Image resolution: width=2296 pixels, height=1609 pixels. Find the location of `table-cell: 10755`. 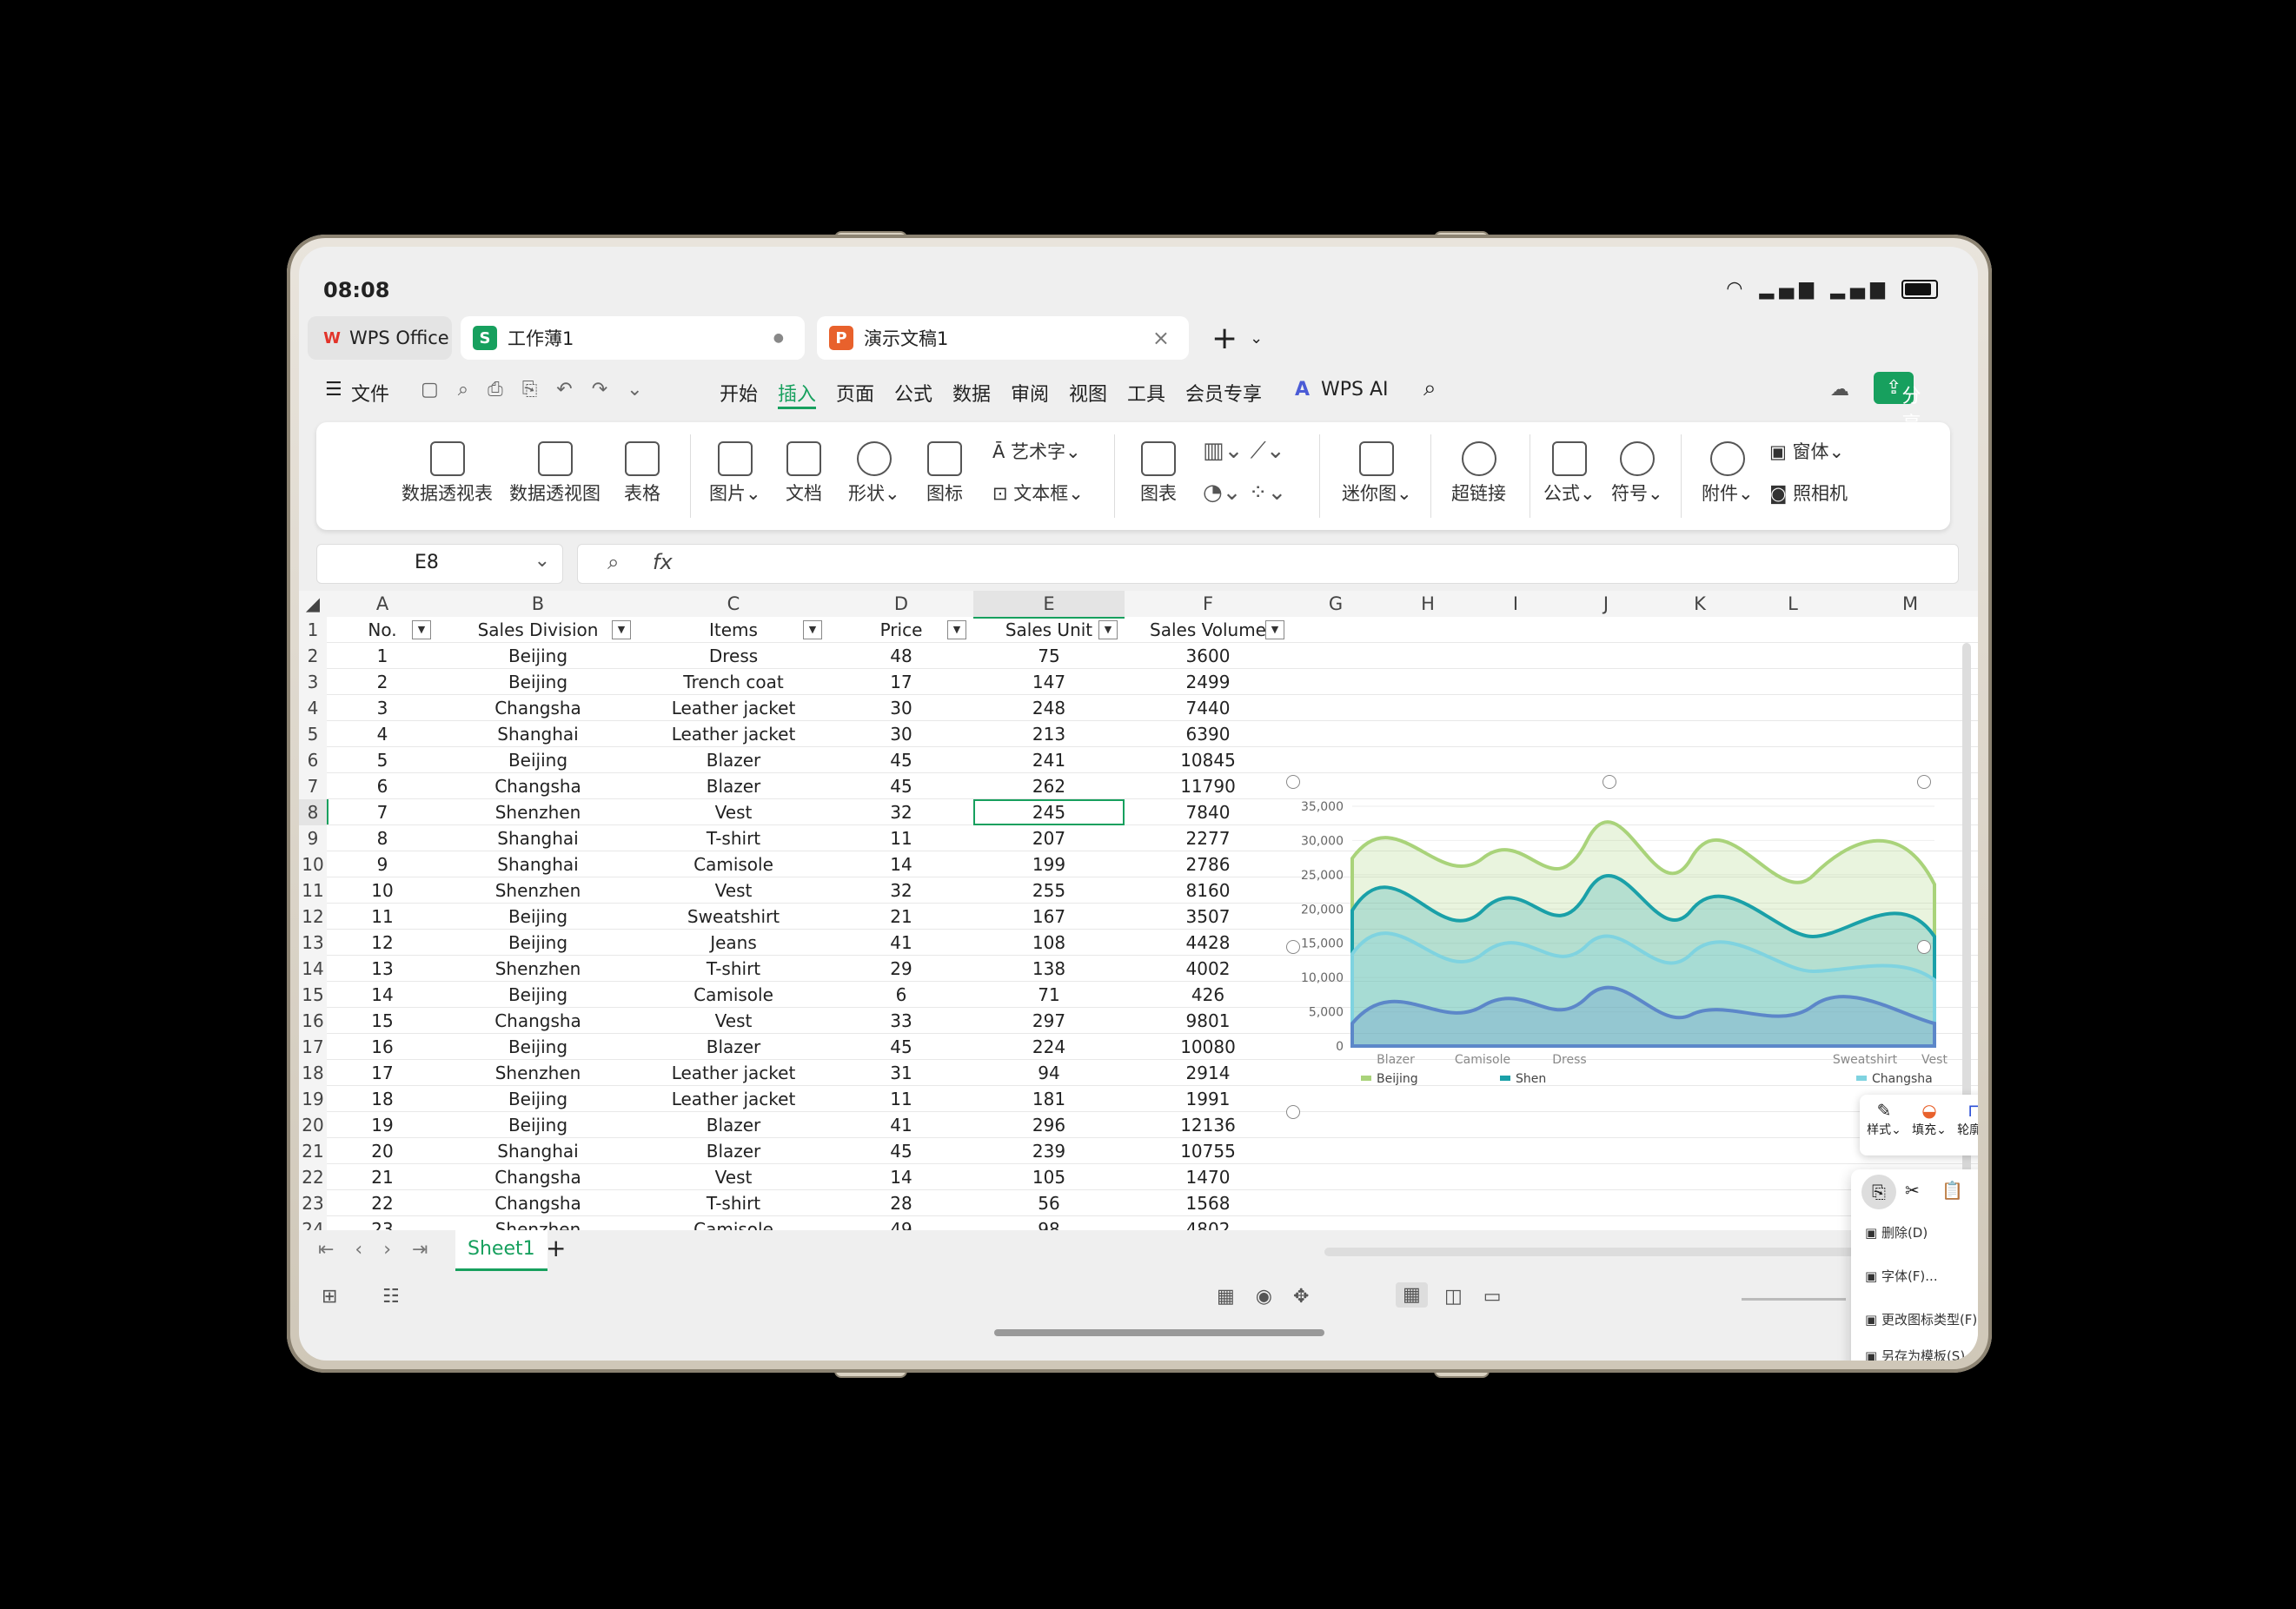

table-cell: 10755 is located at coordinates (1208, 1151).